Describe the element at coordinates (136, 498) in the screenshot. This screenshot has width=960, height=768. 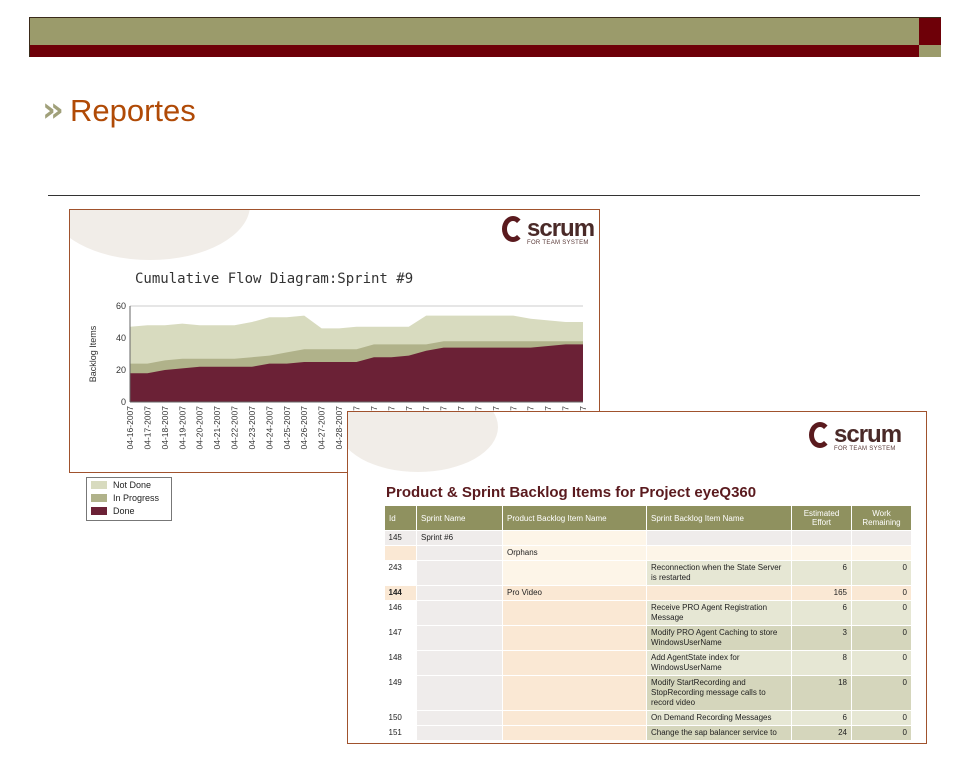
I see `legend-label-in-progress: In Progress` at that location.